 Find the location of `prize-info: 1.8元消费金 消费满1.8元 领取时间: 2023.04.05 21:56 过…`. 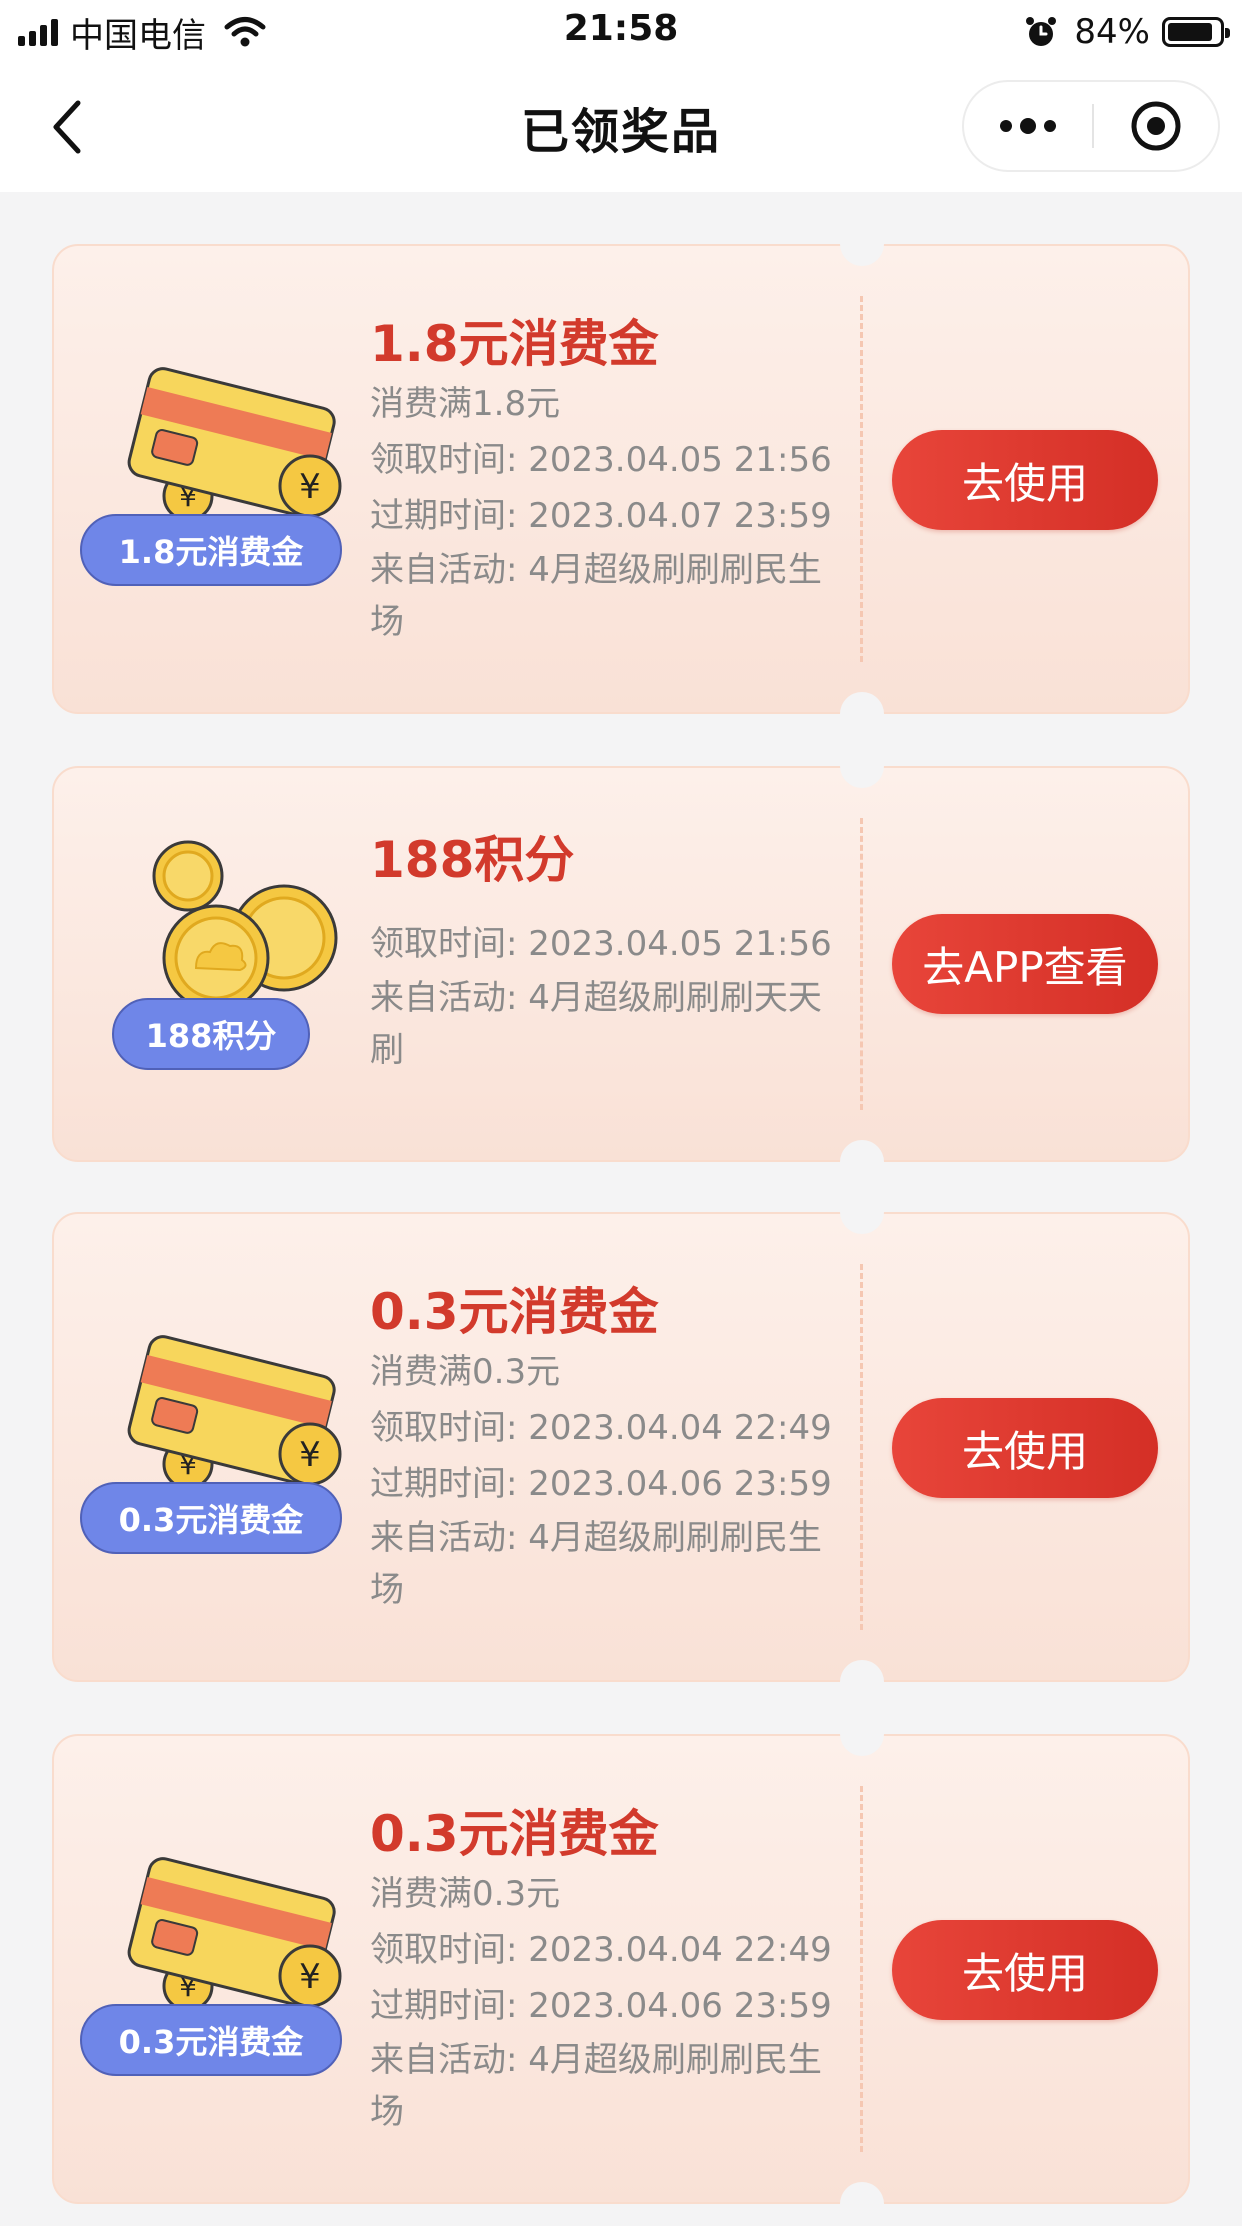

prize-info: 1.8元消费金 消费满1.8元 领取时间: 2023.04.05 21:56 过… is located at coordinates (610, 480).